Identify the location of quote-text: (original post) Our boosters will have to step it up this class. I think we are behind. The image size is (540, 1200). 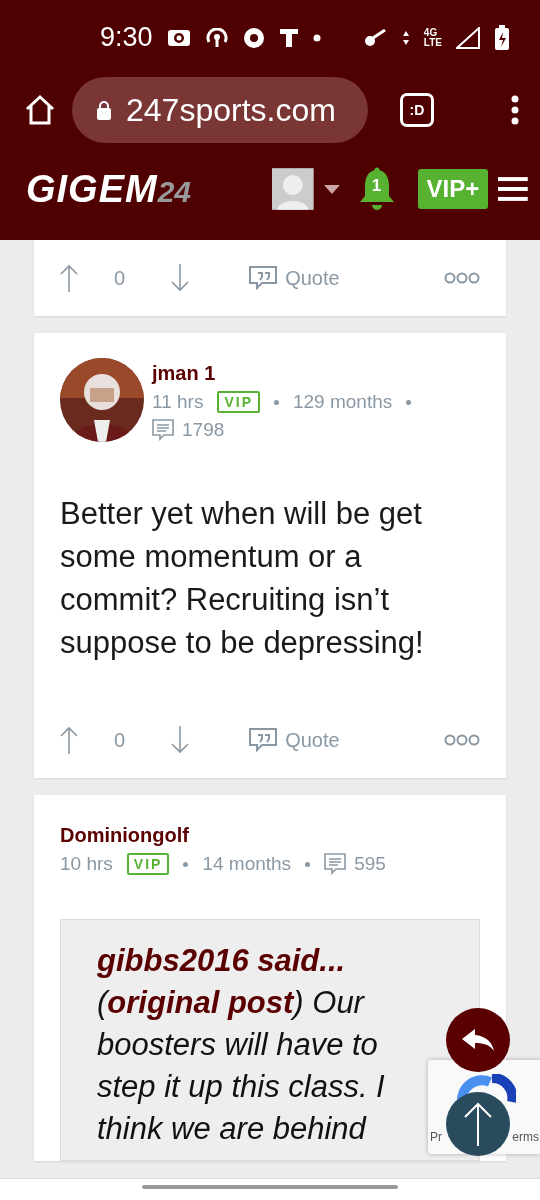
(241, 1066).